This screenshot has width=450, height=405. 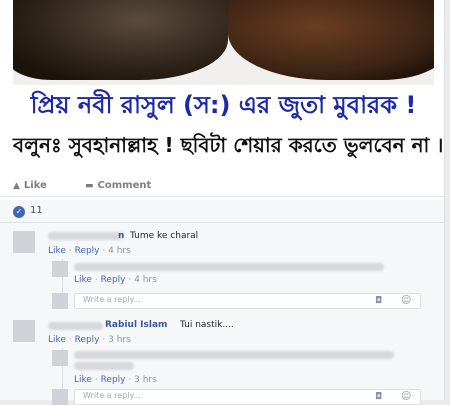 I want to click on comment-time: 4 hrs, so click(x=119, y=251).